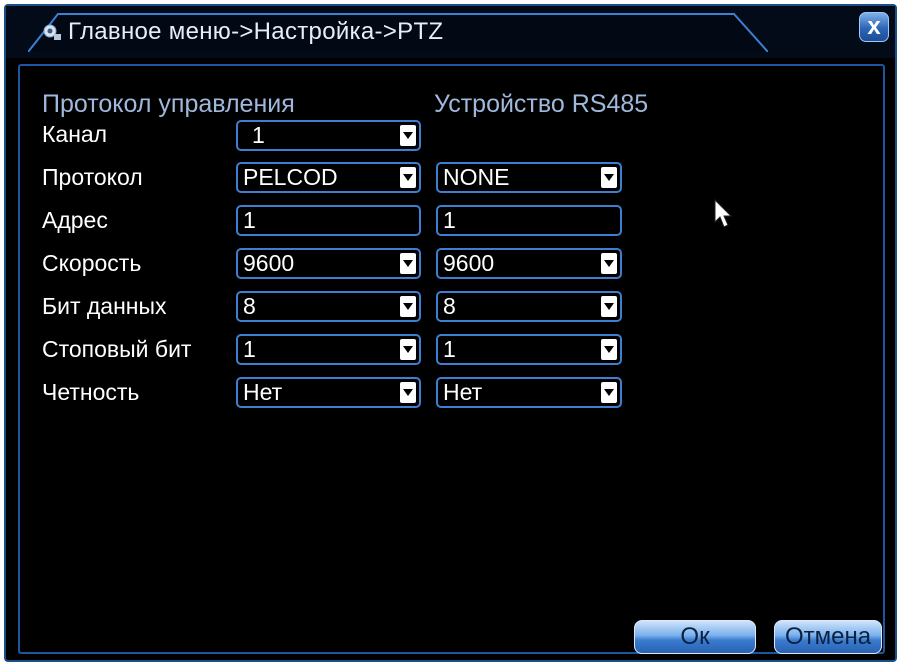  Describe the element at coordinates (529, 392) in the screenshot. I see `rs485-parity-select: Нет` at that location.